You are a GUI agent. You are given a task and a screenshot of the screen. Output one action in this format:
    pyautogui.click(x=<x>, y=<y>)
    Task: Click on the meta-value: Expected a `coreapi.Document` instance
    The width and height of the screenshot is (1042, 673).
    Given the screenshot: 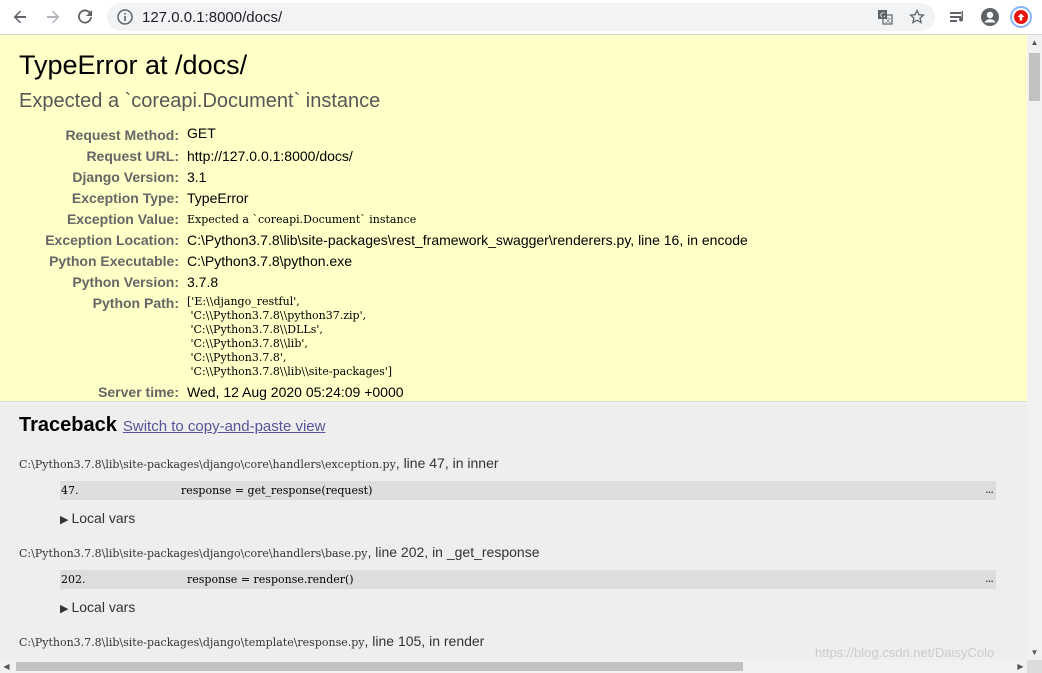 What is the action you would take?
    pyautogui.click(x=302, y=219)
    